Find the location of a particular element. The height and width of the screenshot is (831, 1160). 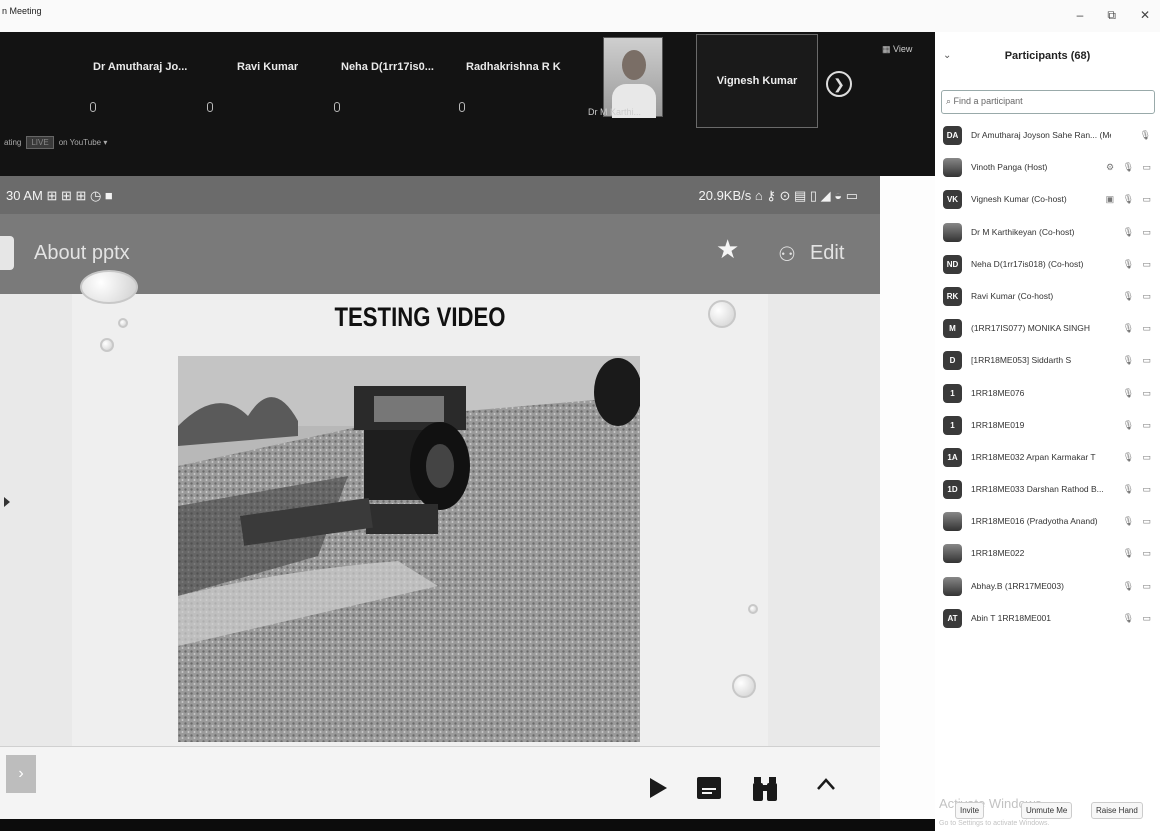

video-tile-karthikeyan is located at coordinates (633, 77).